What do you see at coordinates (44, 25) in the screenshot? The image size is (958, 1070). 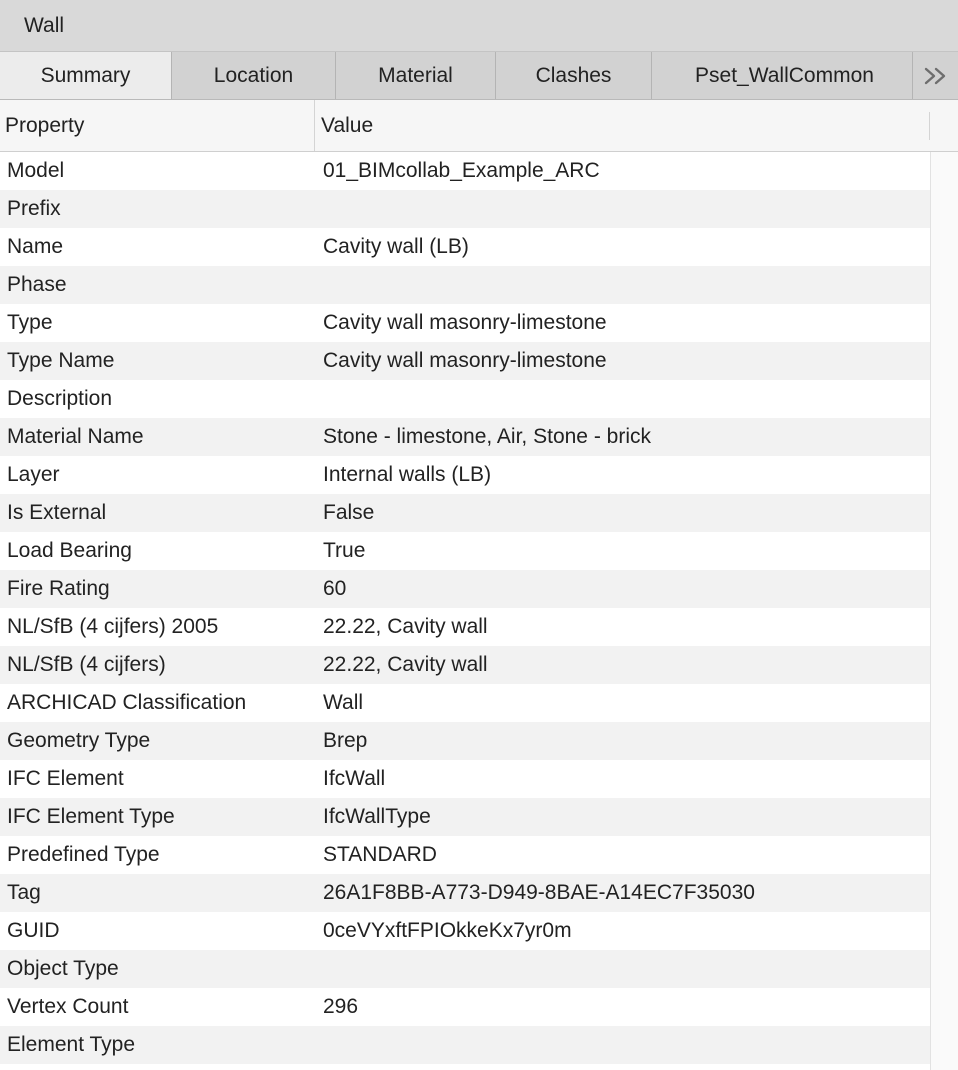 I see `window-title: Wall` at bounding box center [44, 25].